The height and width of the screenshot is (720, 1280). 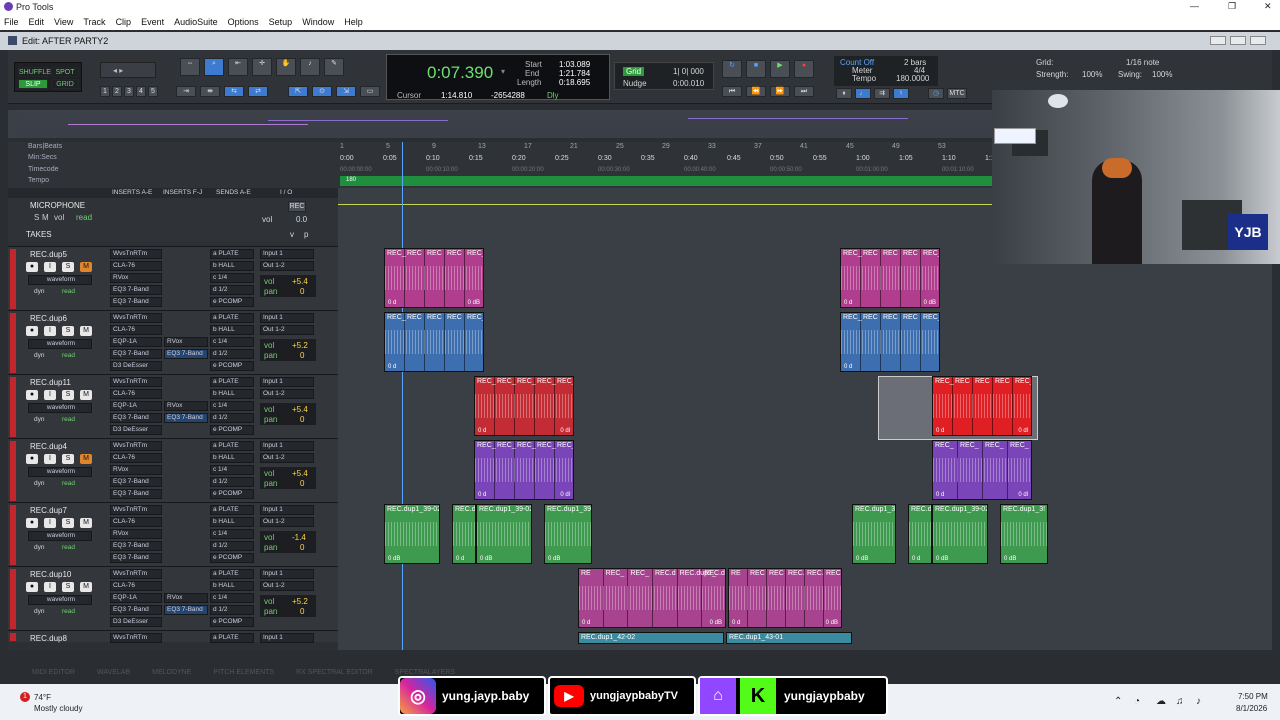 I want to click on track-name: REC.dup10, so click(x=50, y=574).